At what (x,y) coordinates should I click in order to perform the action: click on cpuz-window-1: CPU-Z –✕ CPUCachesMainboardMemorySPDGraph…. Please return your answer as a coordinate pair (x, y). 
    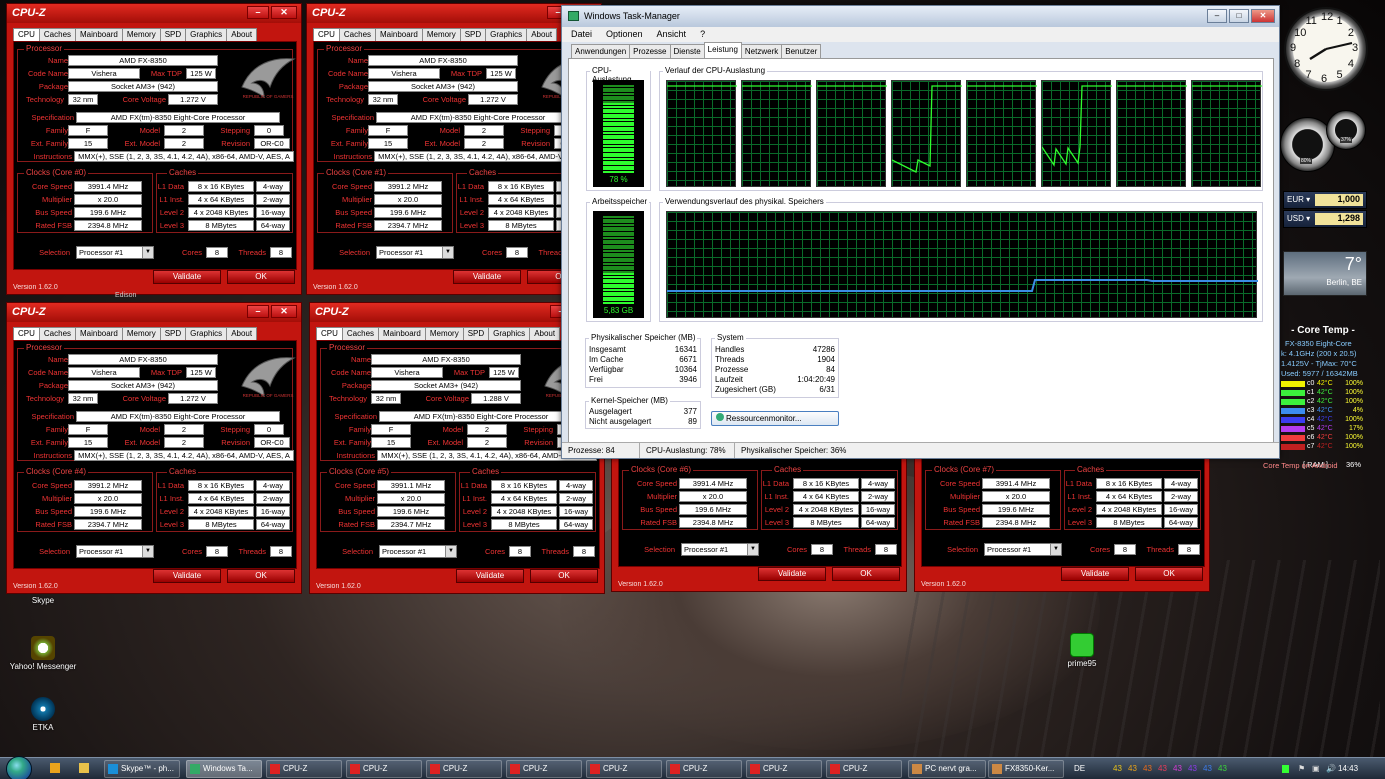
    Looking at the image, I should click on (454, 149).